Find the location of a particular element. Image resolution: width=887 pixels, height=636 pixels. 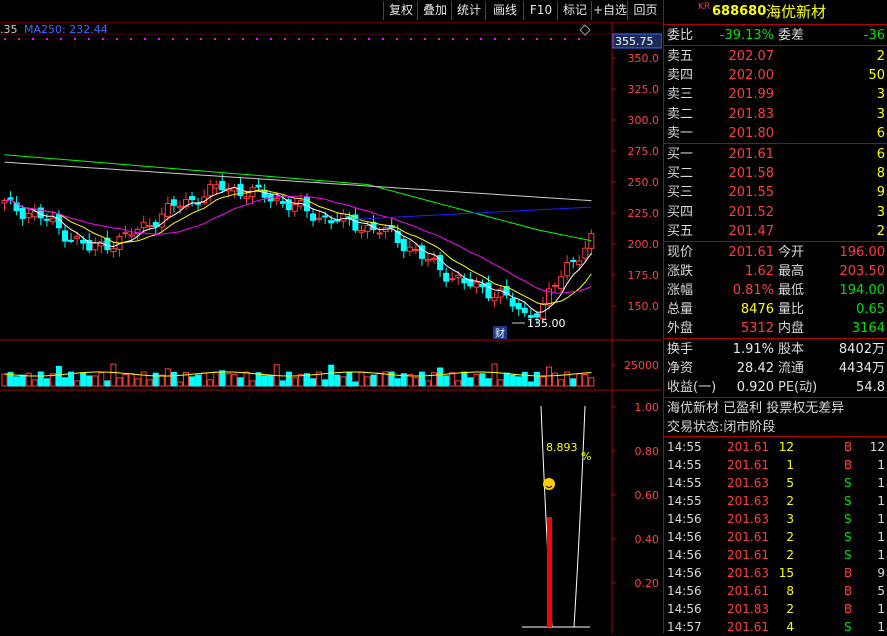

tick-time: 14:57 is located at coordinates (684, 627).